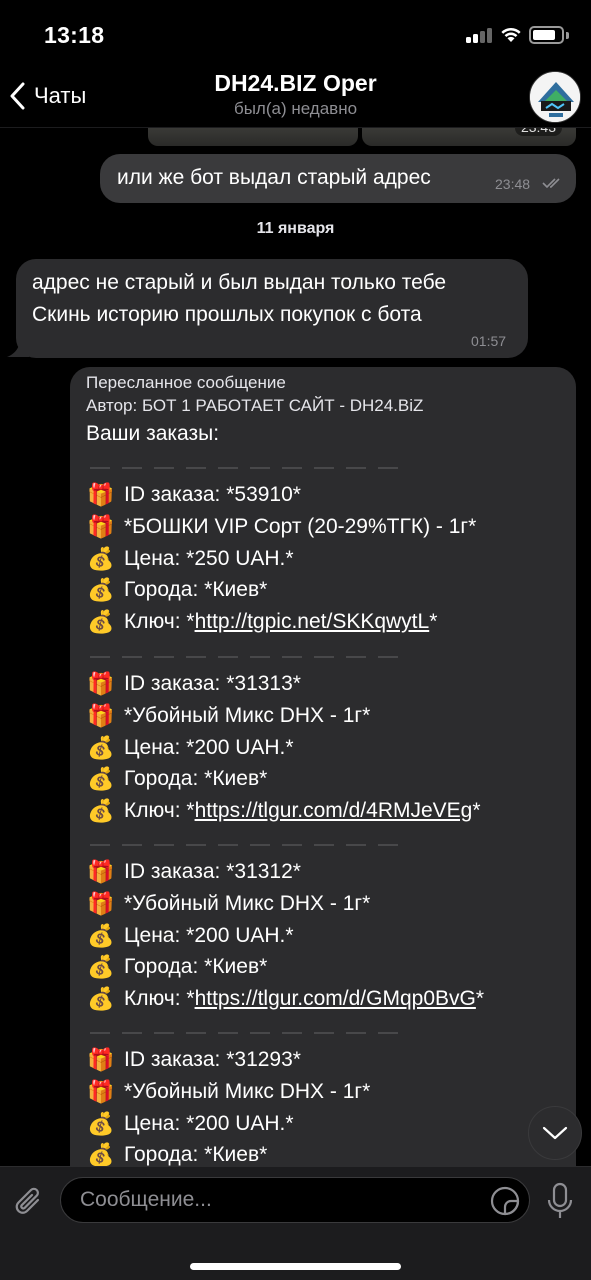  I want to click on message-text: или же бот выдал старый адрес, so click(274, 177).